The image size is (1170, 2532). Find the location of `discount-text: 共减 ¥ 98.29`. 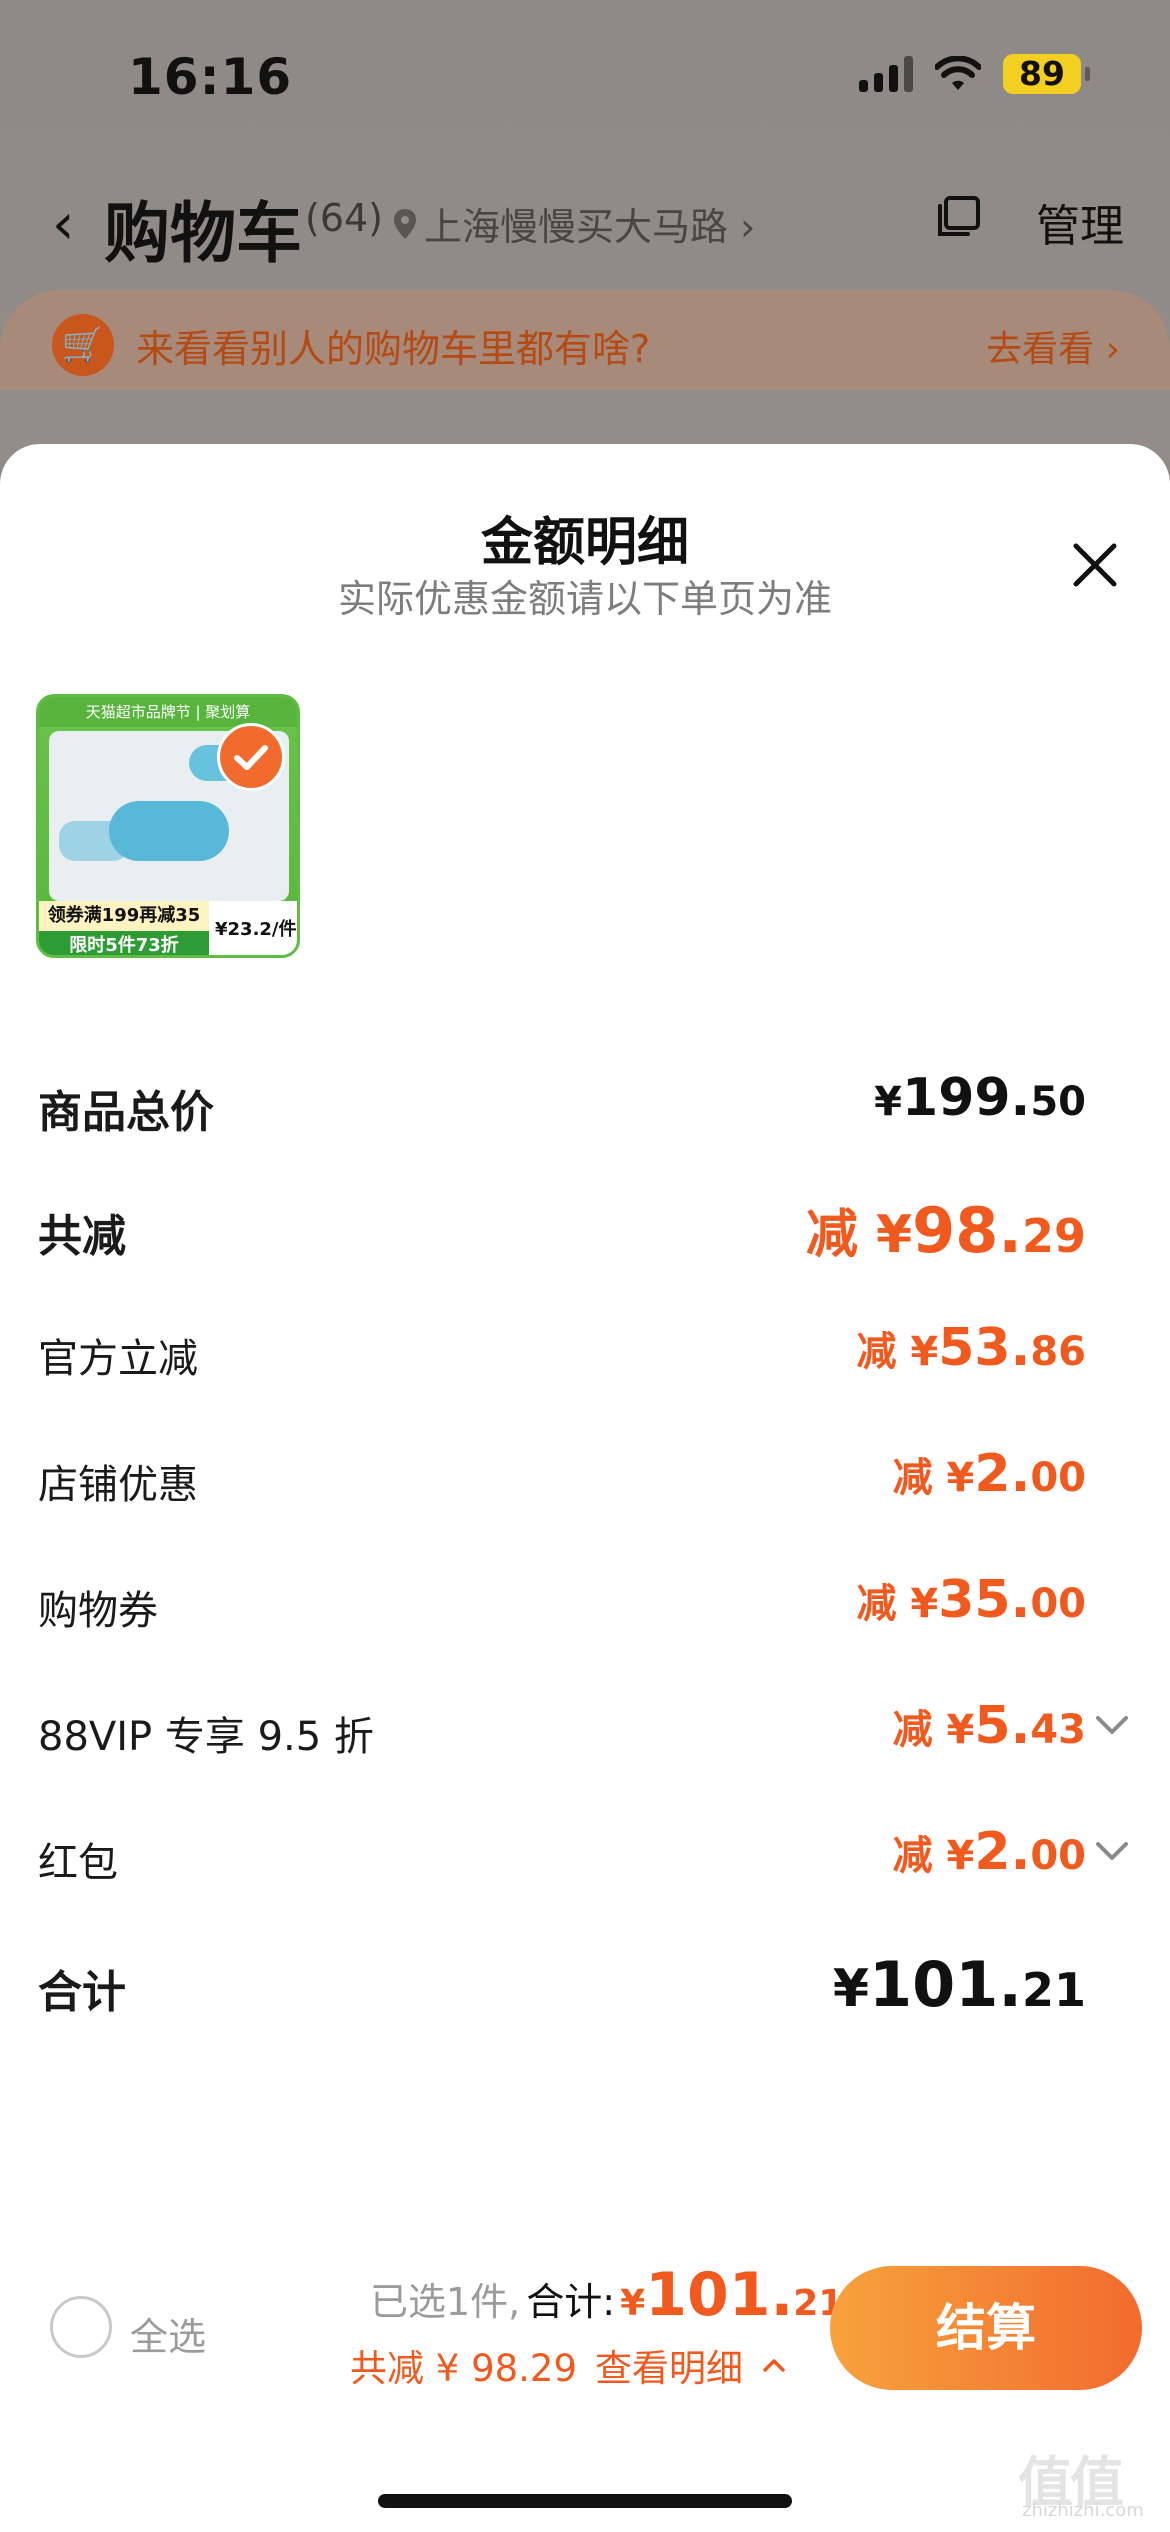

discount-text: 共减 ¥ 98.29 is located at coordinates (463, 2368).